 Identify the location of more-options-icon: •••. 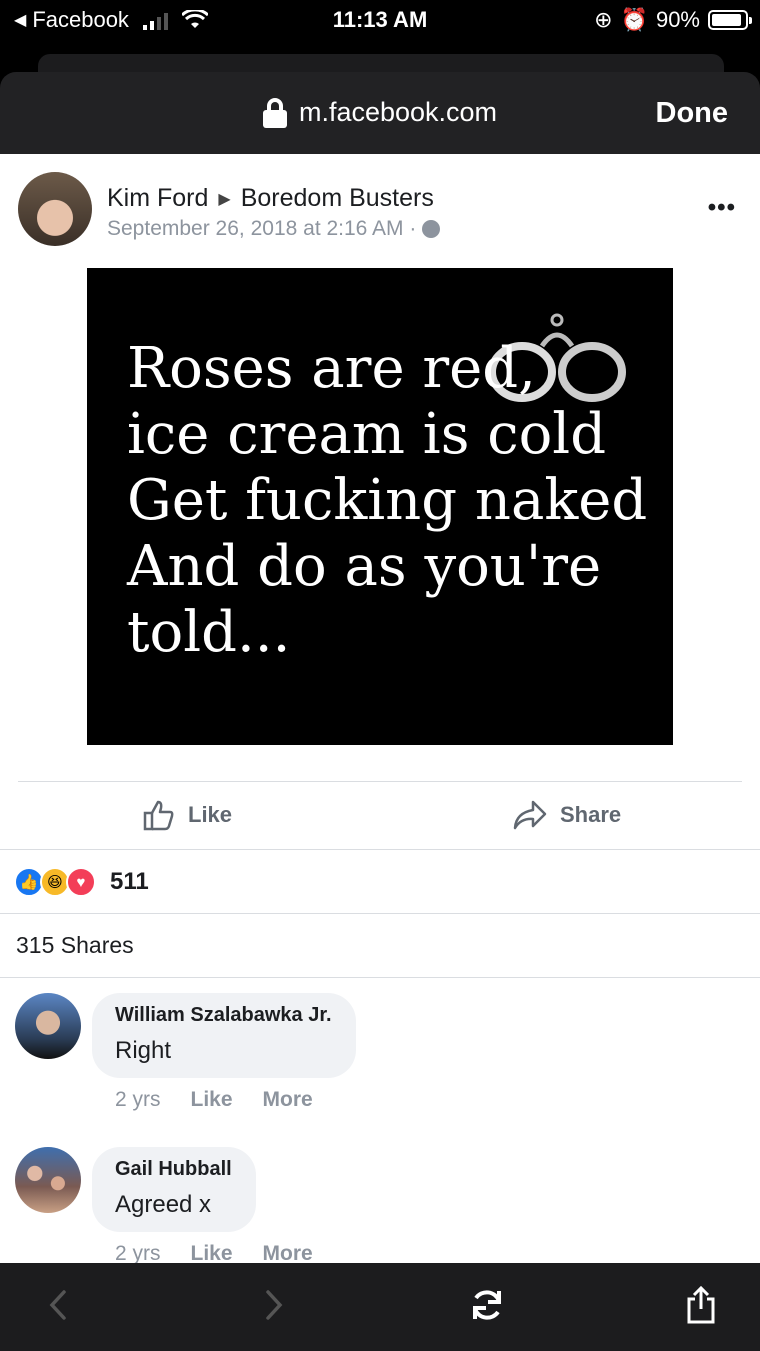
(722, 208).